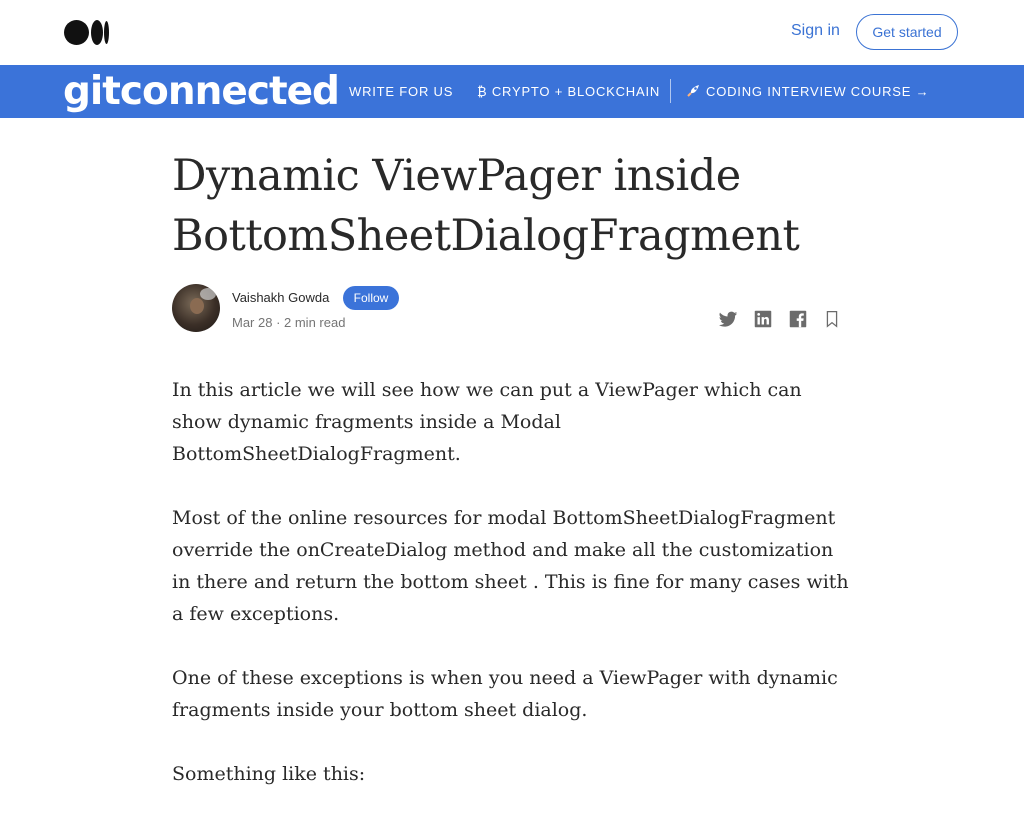  What do you see at coordinates (815, 31) in the screenshot?
I see `sign-in-link: Sign in` at bounding box center [815, 31].